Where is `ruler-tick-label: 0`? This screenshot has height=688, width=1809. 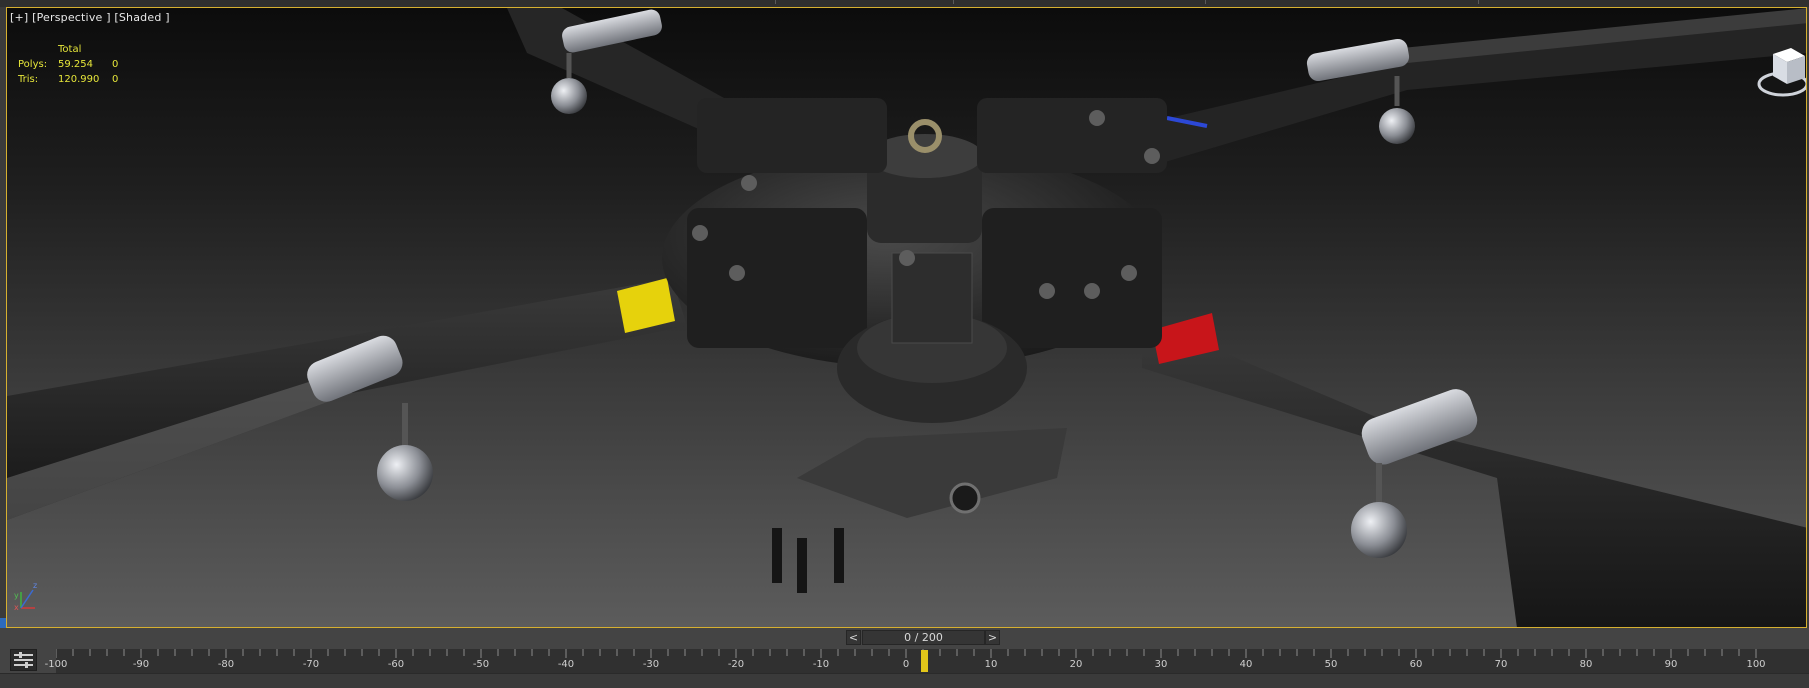
ruler-tick-label: 0 is located at coordinates (906, 664).